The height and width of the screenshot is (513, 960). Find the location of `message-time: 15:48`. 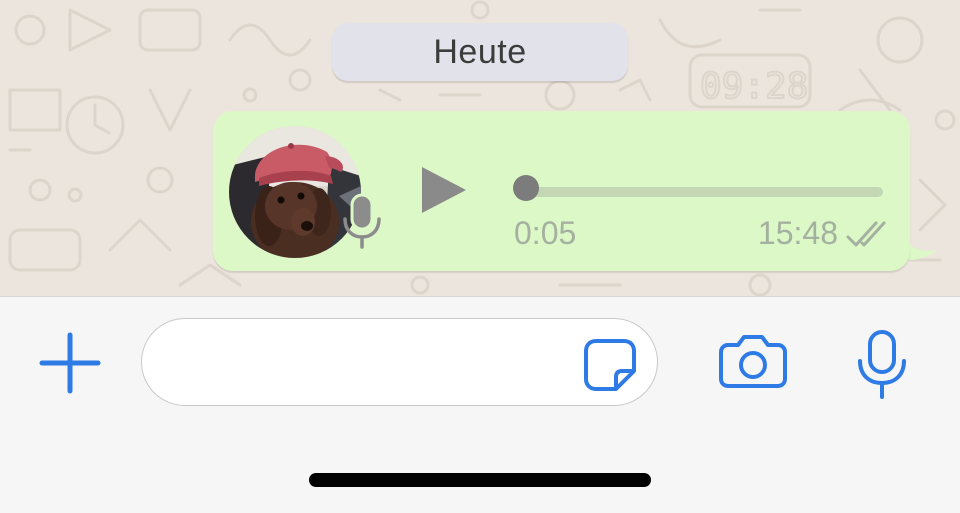

message-time: 15:48 is located at coordinates (797, 233).